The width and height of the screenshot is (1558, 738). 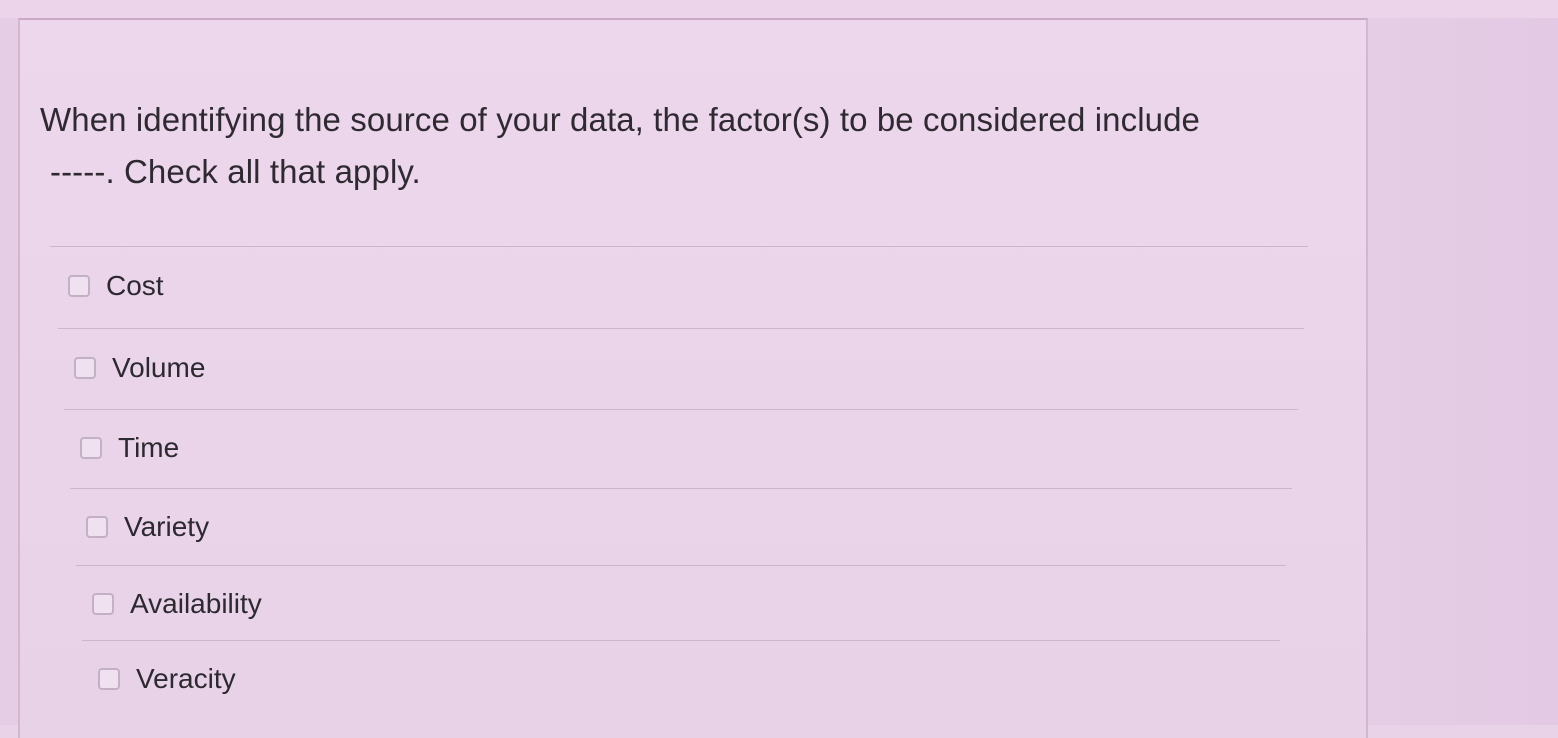 What do you see at coordinates (186, 678) in the screenshot?
I see `option-label-veracity: Veracity` at bounding box center [186, 678].